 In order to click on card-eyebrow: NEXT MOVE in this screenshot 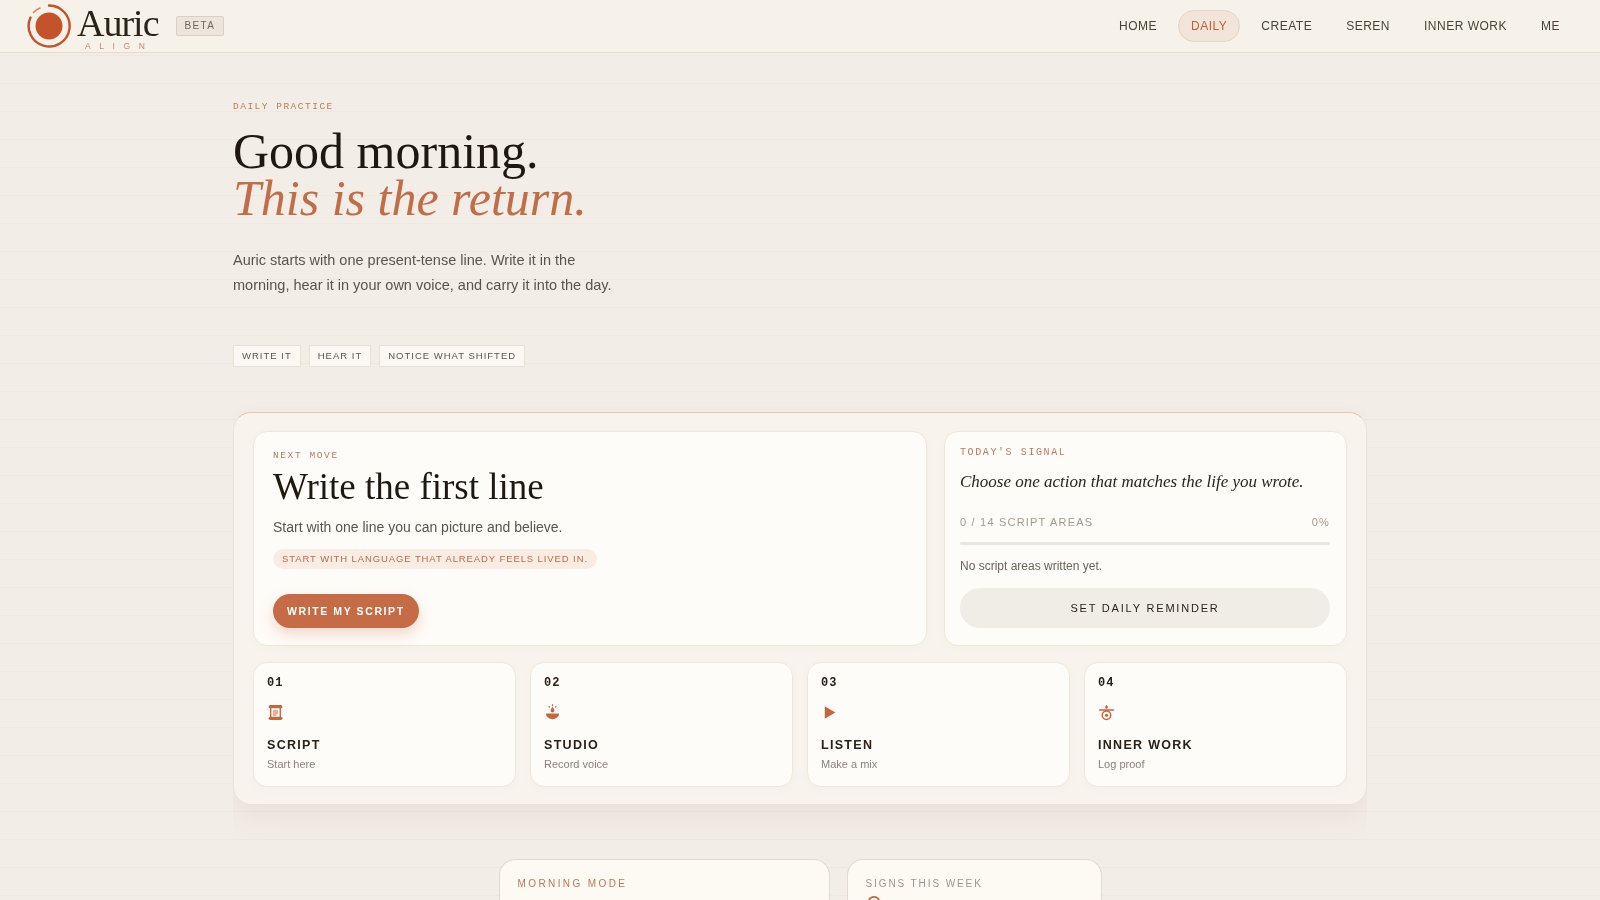, I will do `click(306, 456)`.